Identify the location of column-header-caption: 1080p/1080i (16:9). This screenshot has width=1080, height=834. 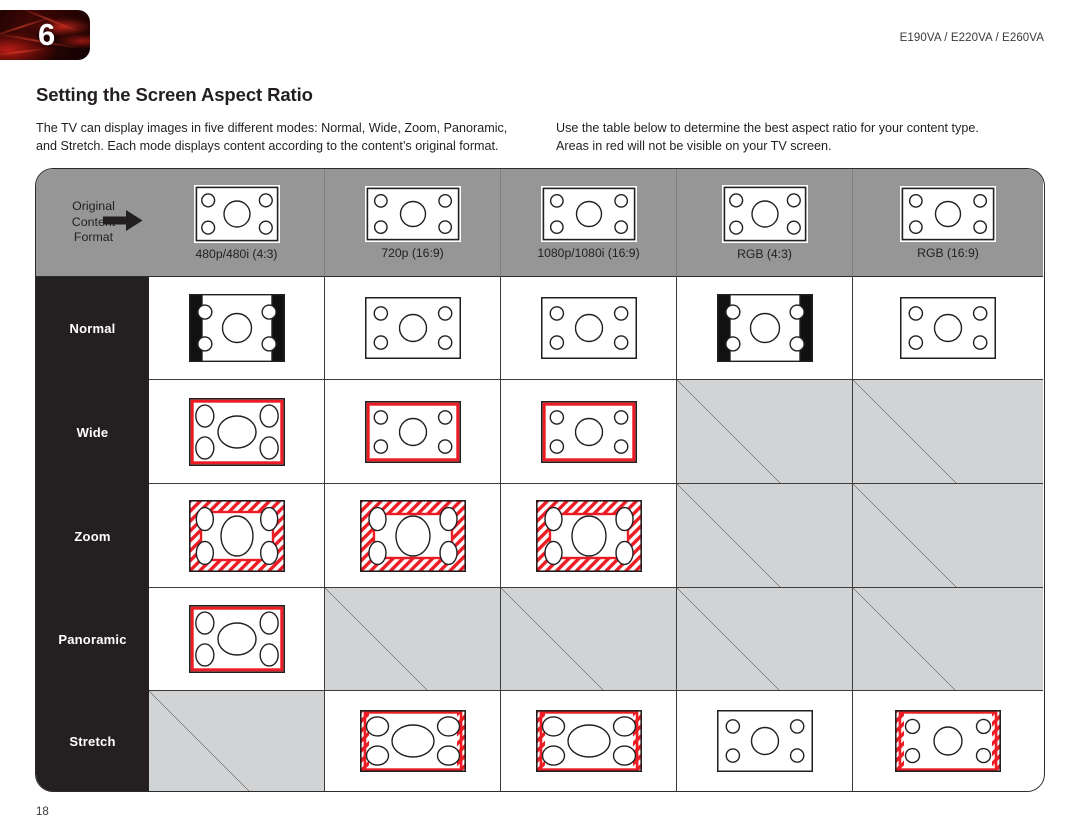
(588, 252).